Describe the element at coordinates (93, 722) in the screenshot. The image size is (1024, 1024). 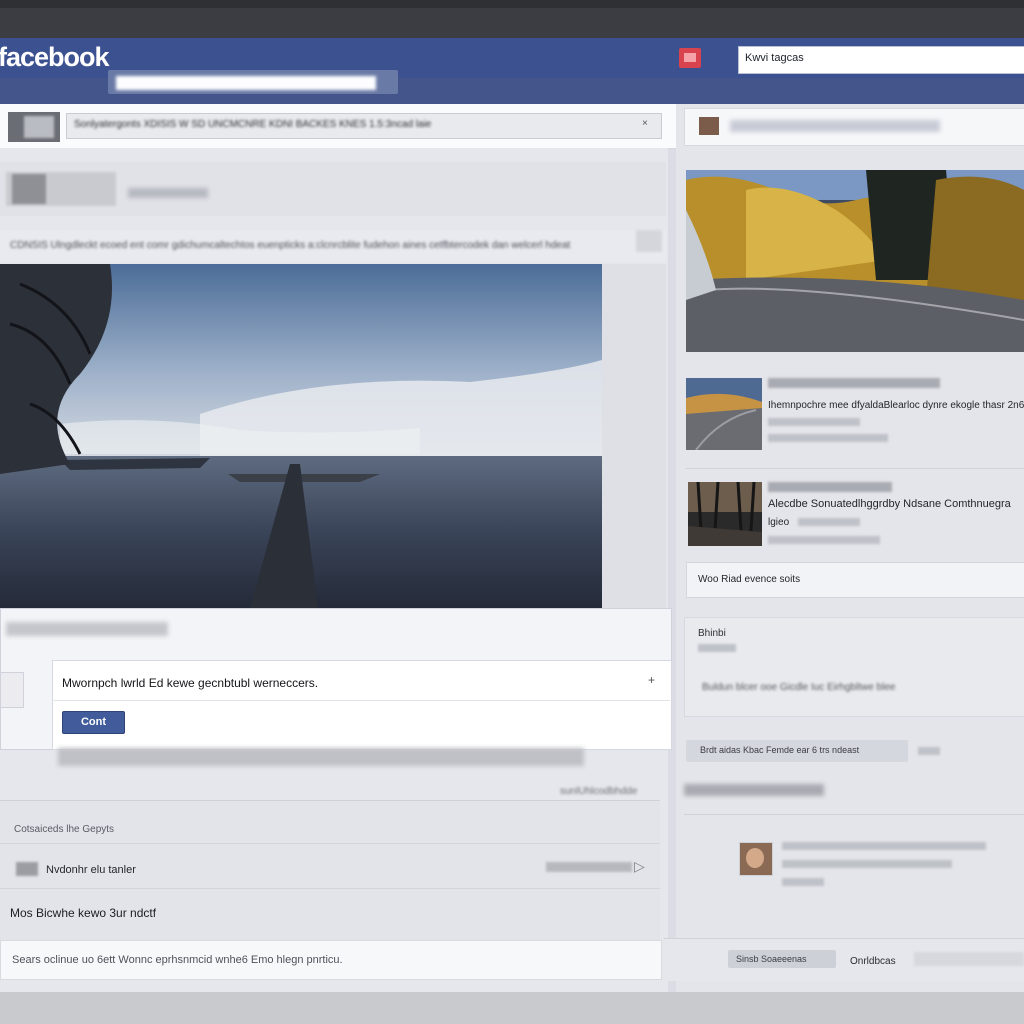
I see `dialog-confirm-button: Cont` at that location.